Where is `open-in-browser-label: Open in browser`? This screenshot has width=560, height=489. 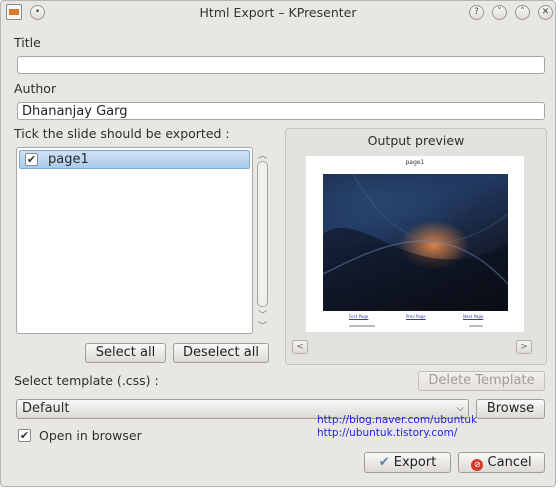 open-in-browser-label: Open in browser is located at coordinates (90, 435).